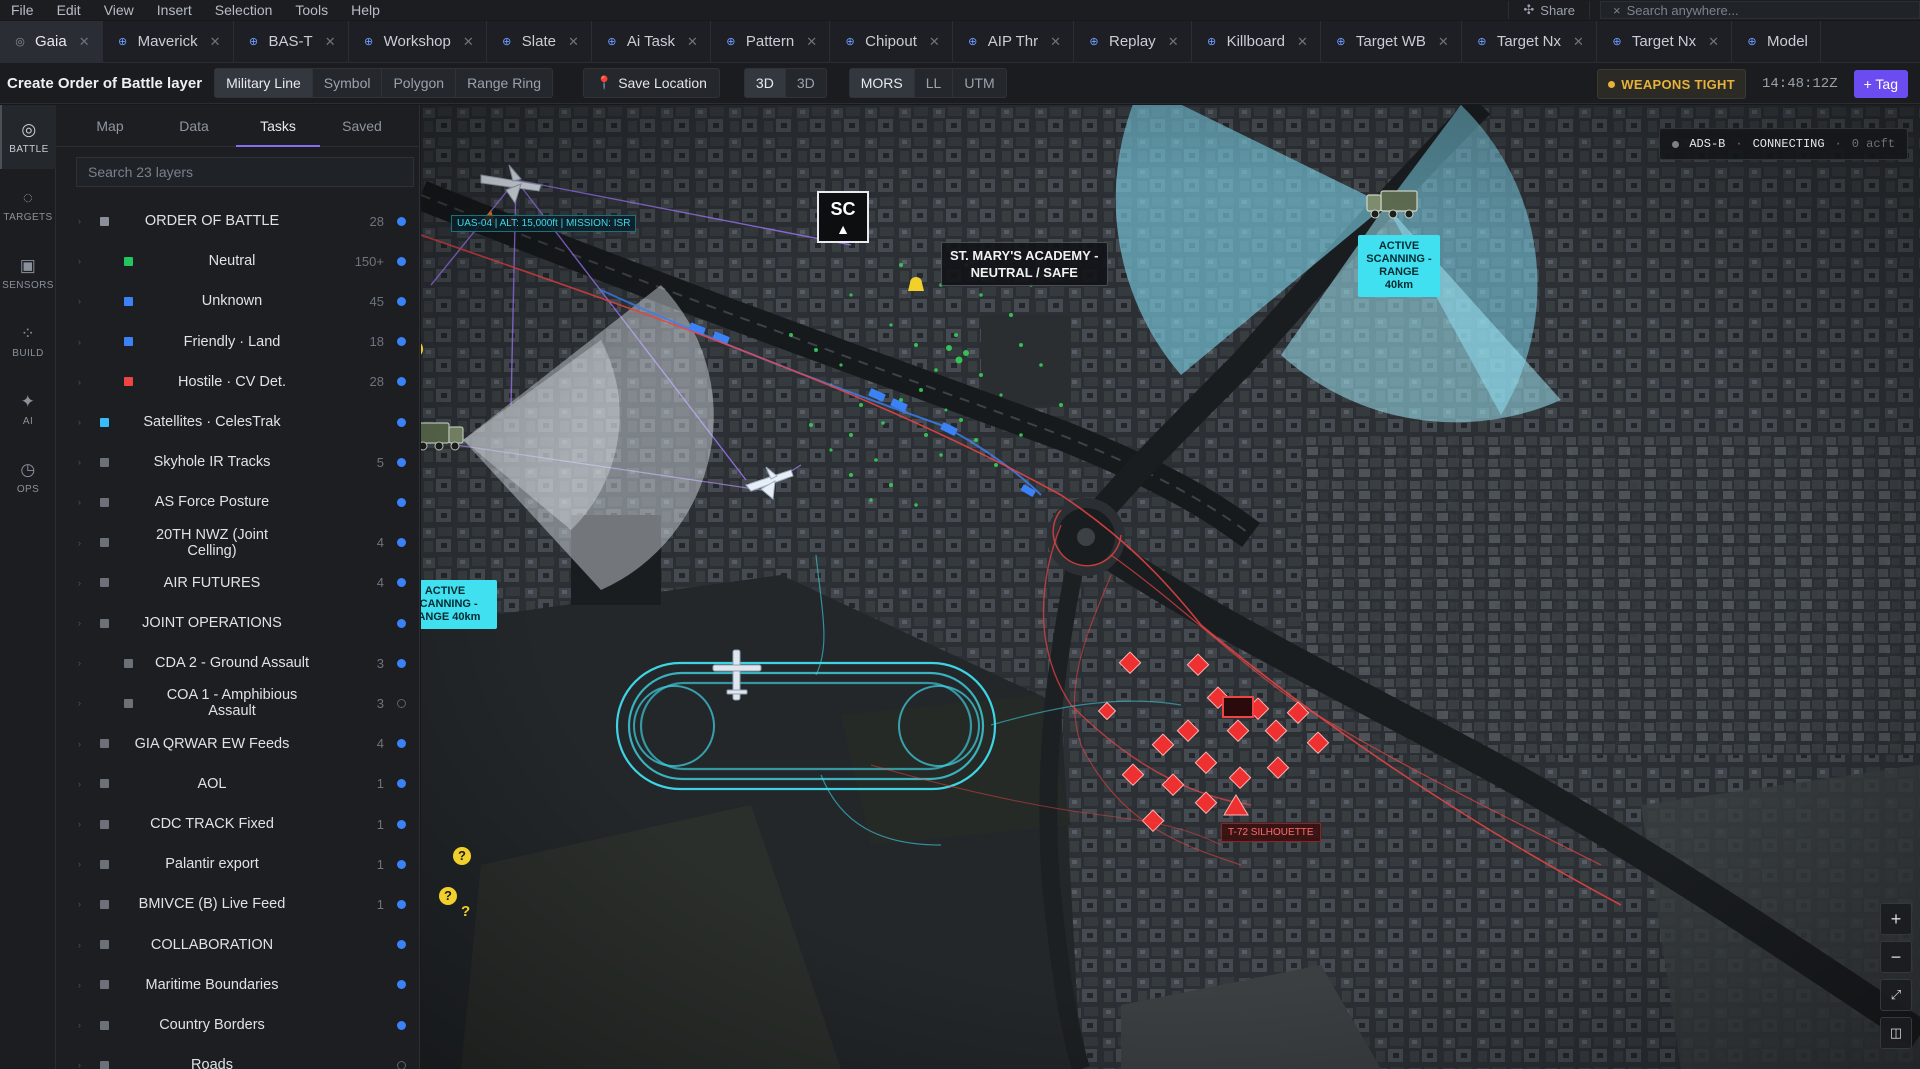 Image resolution: width=1920 pixels, height=1069 pixels. I want to click on zoom-in-button: +, so click(1896, 919).